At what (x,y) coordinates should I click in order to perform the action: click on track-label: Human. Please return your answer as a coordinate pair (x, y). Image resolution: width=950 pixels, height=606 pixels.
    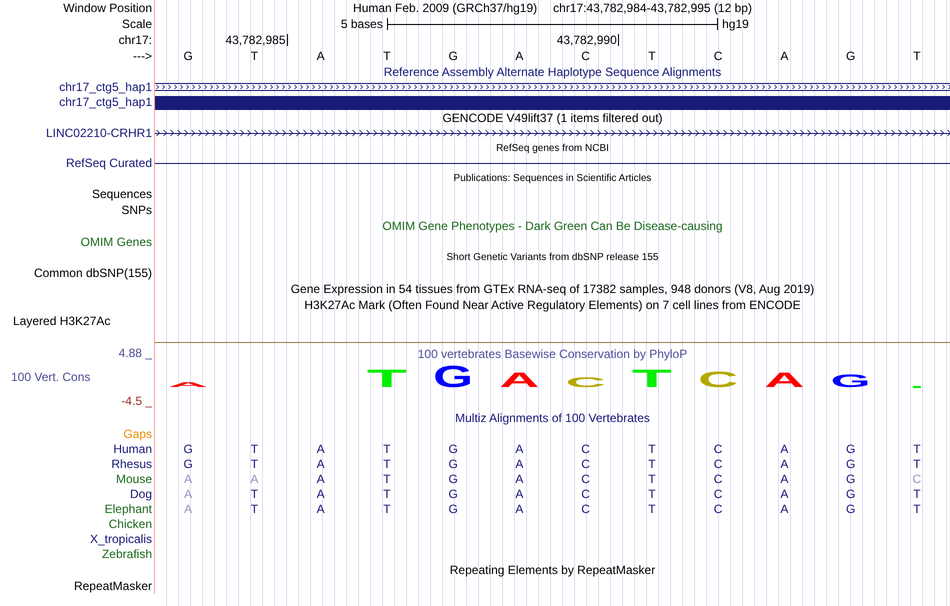
    Looking at the image, I should click on (132, 449).